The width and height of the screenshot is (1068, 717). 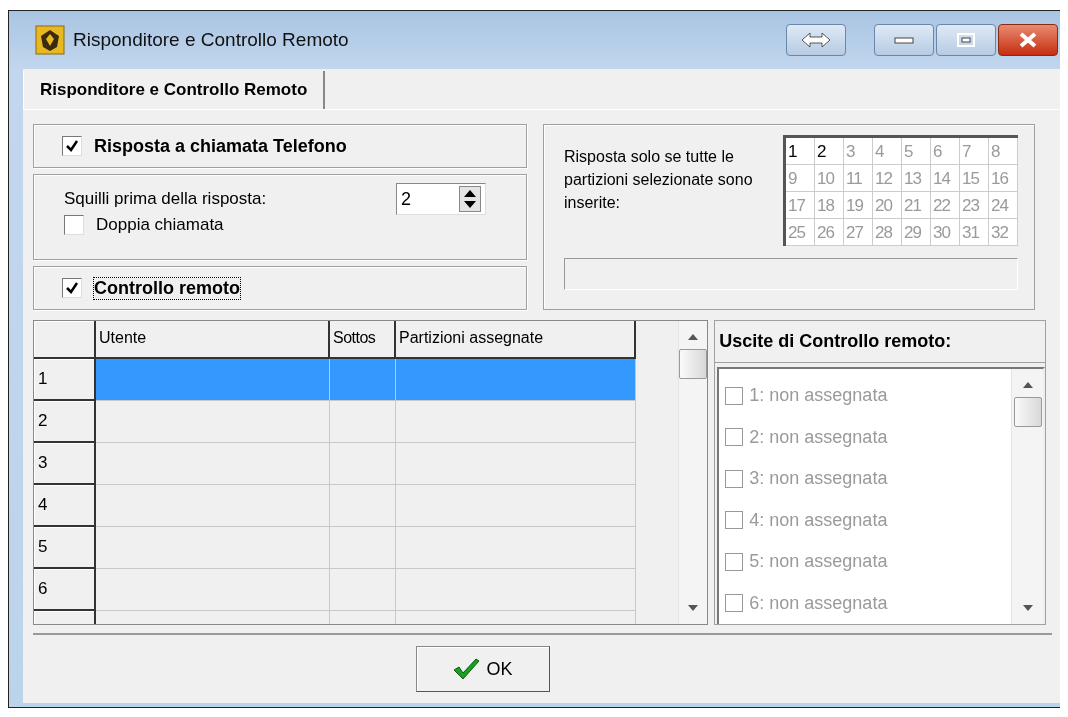 I want to click on partition-cell: 3, so click(x=858, y=151).